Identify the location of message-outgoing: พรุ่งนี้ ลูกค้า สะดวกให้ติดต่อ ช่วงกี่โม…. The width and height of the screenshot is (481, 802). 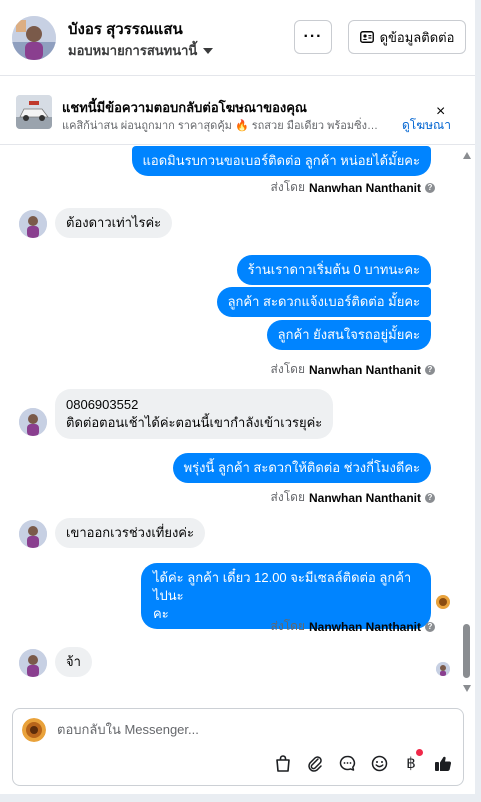
(301, 468).